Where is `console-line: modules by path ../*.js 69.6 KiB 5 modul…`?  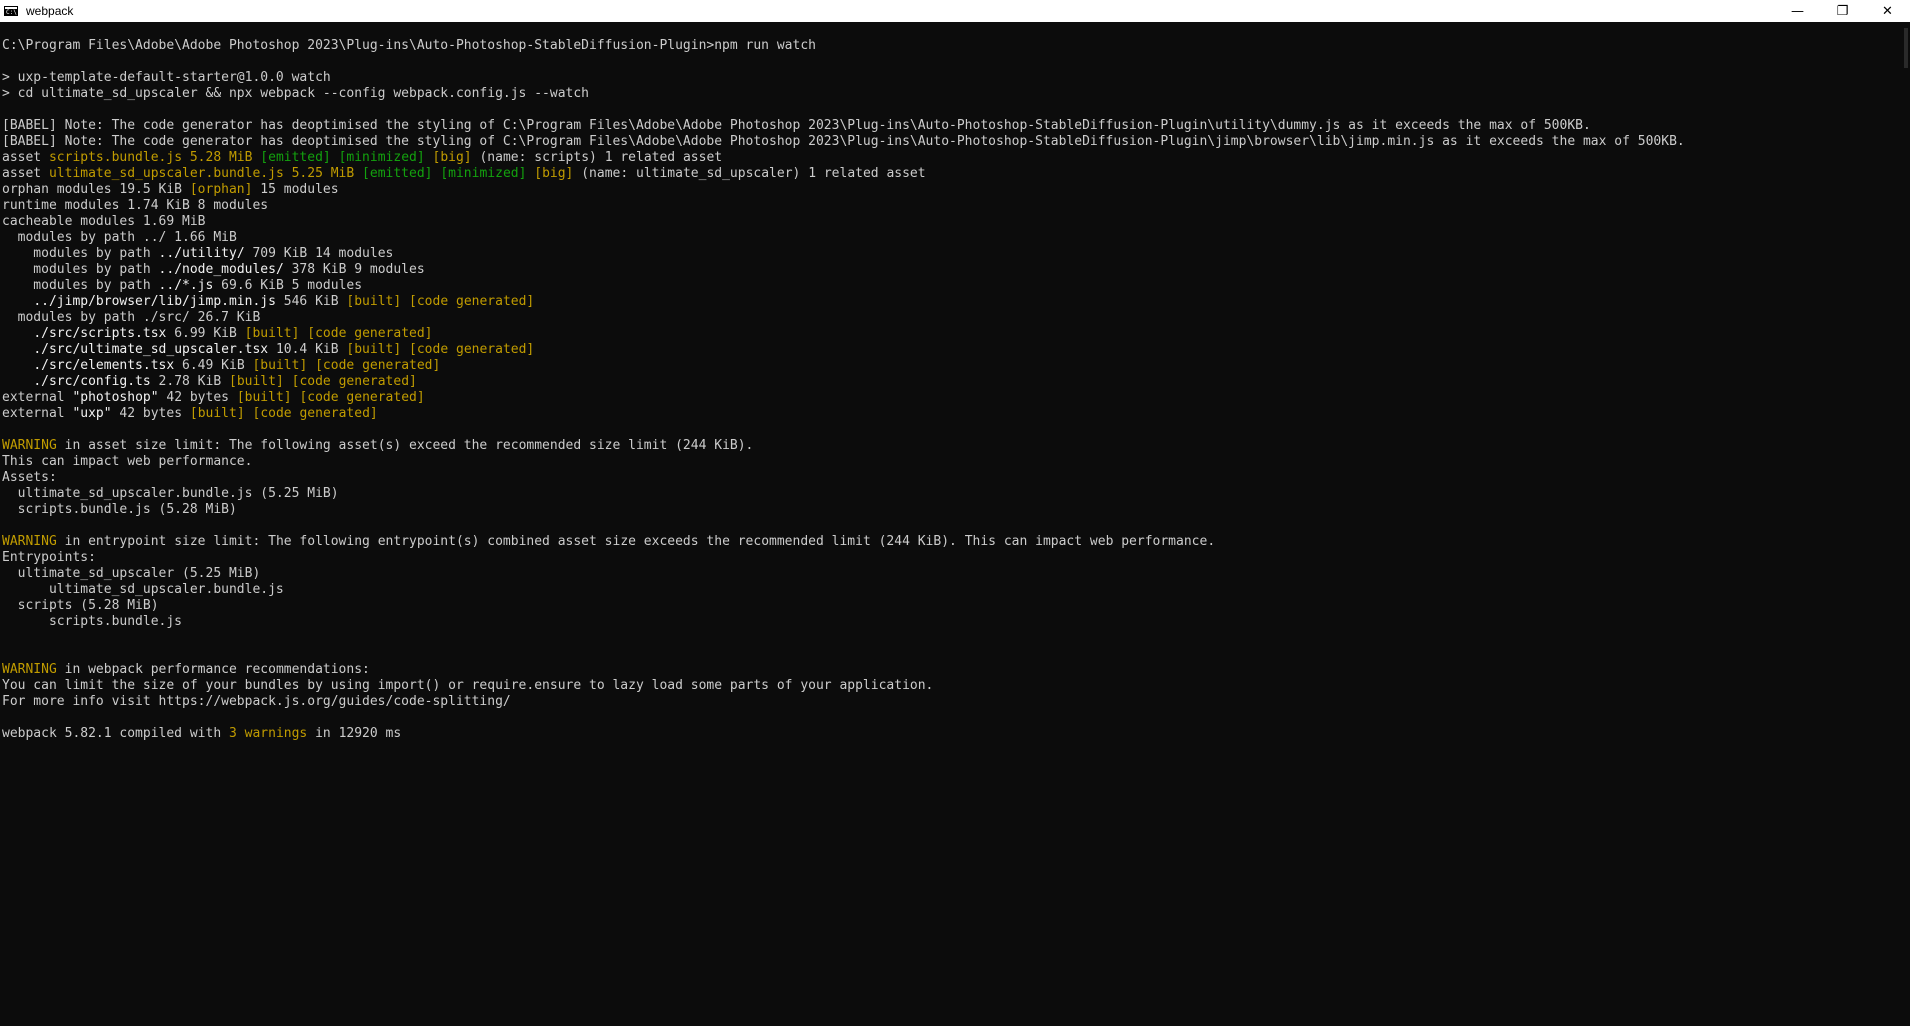
console-line: modules by path ../*.js 69.6 KiB 5 modul… is located at coordinates (952, 286).